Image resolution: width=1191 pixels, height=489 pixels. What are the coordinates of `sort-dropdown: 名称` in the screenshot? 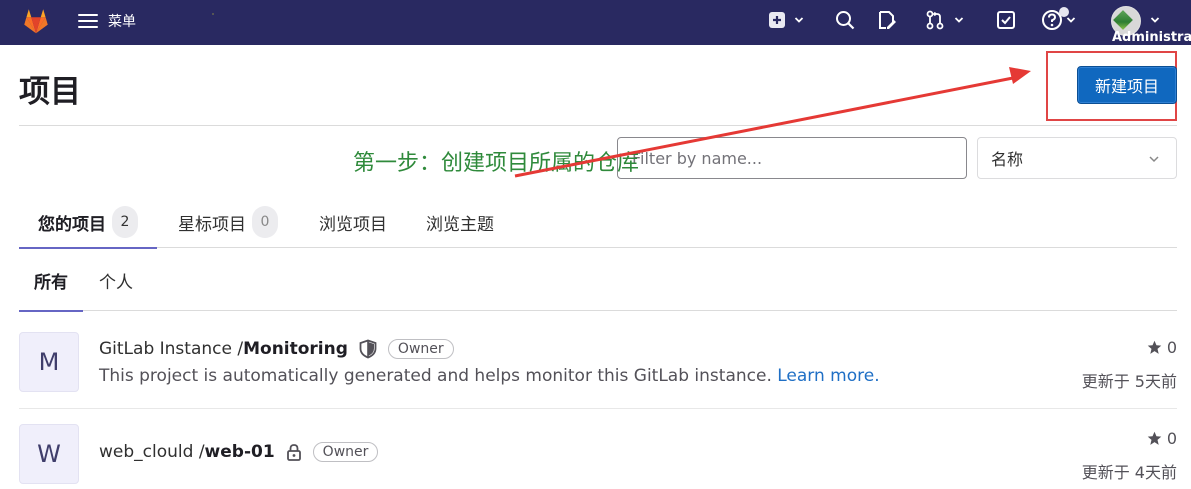 It's located at (1077, 158).